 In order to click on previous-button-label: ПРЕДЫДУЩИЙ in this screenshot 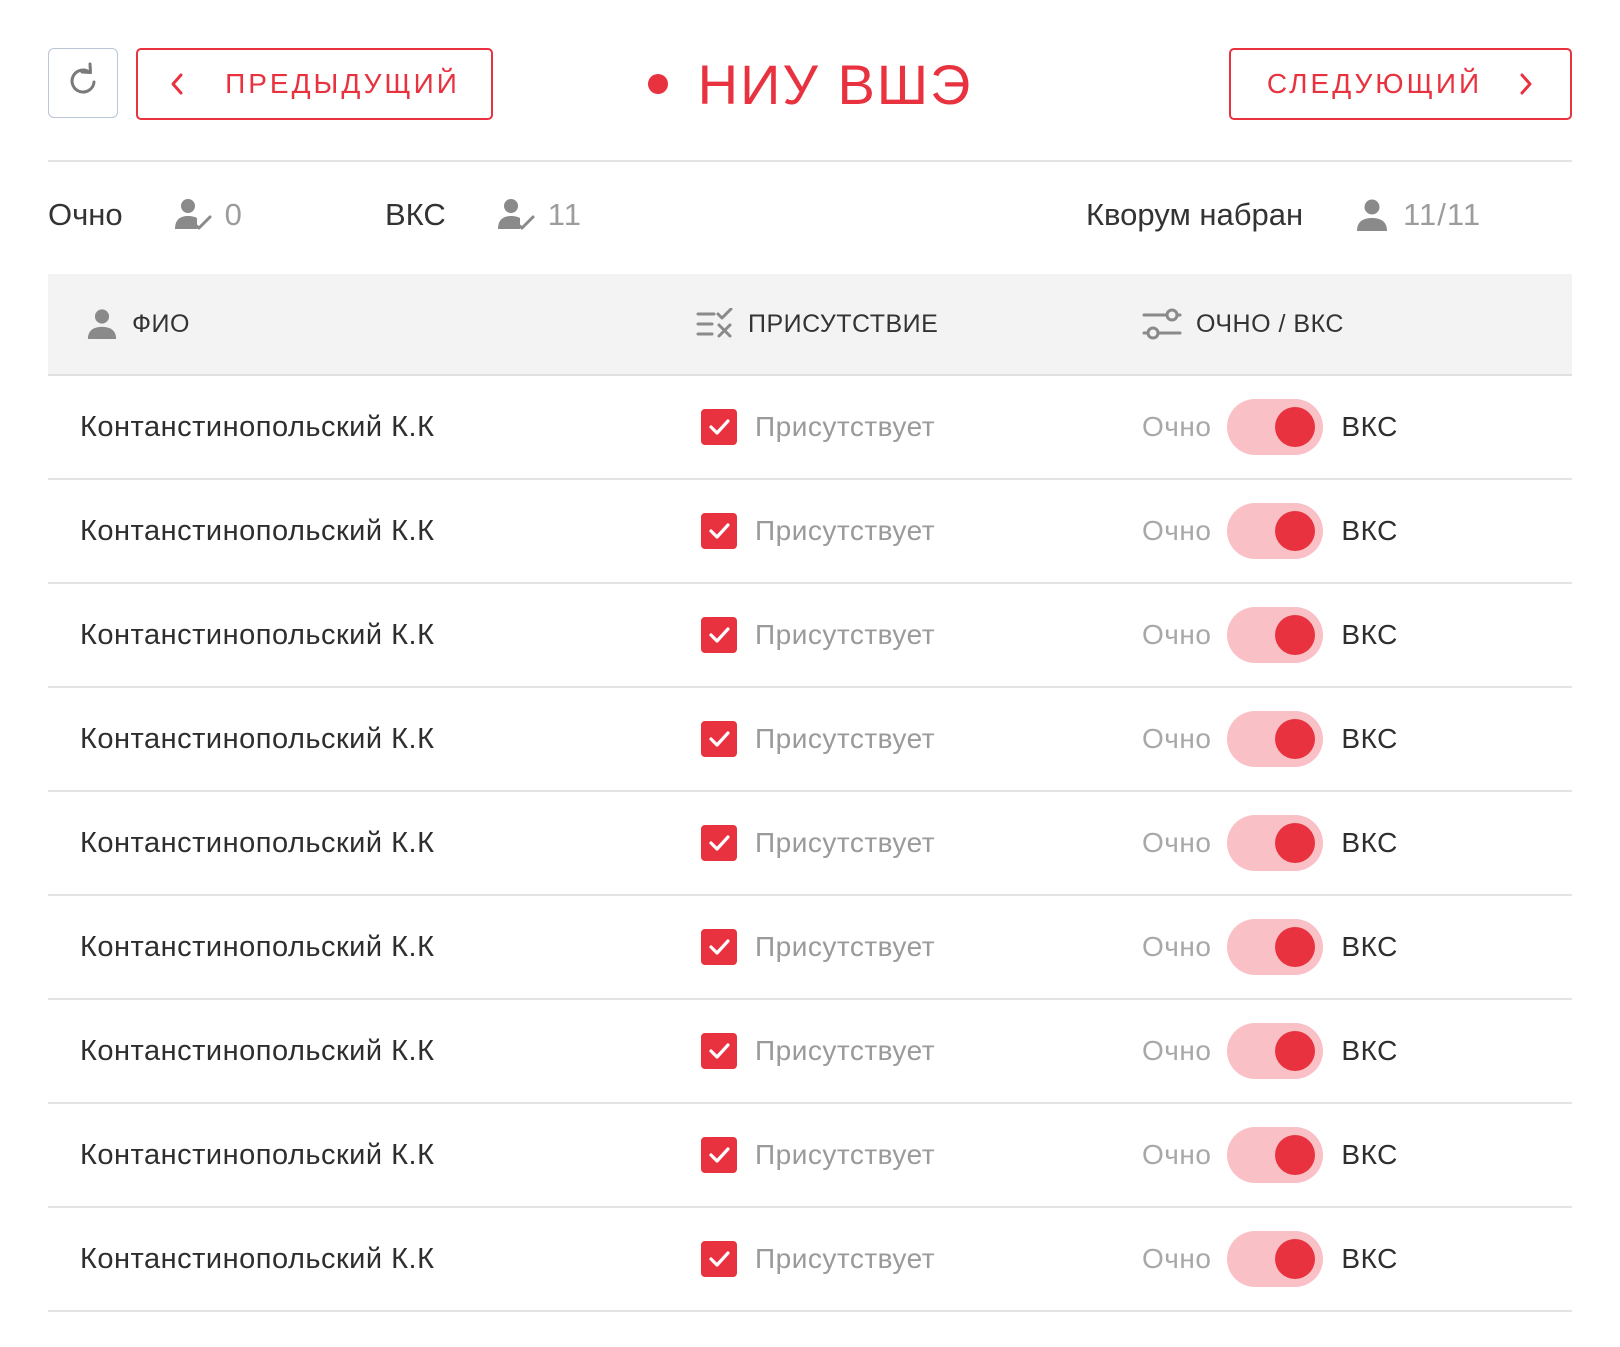, I will do `click(342, 83)`.